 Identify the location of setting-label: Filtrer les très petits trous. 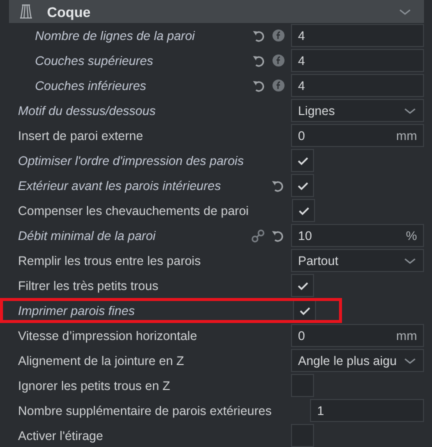
(88, 285).